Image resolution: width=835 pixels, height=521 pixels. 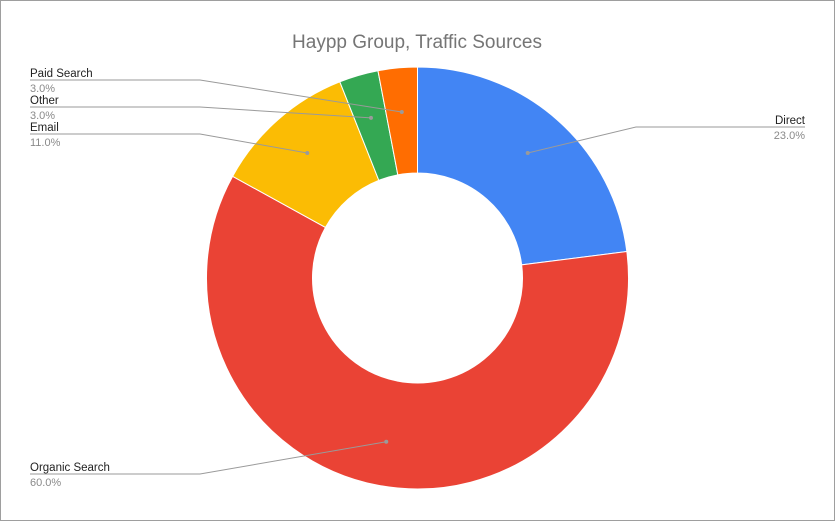 What do you see at coordinates (44, 128) in the screenshot?
I see `slice-label: Email` at bounding box center [44, 128].